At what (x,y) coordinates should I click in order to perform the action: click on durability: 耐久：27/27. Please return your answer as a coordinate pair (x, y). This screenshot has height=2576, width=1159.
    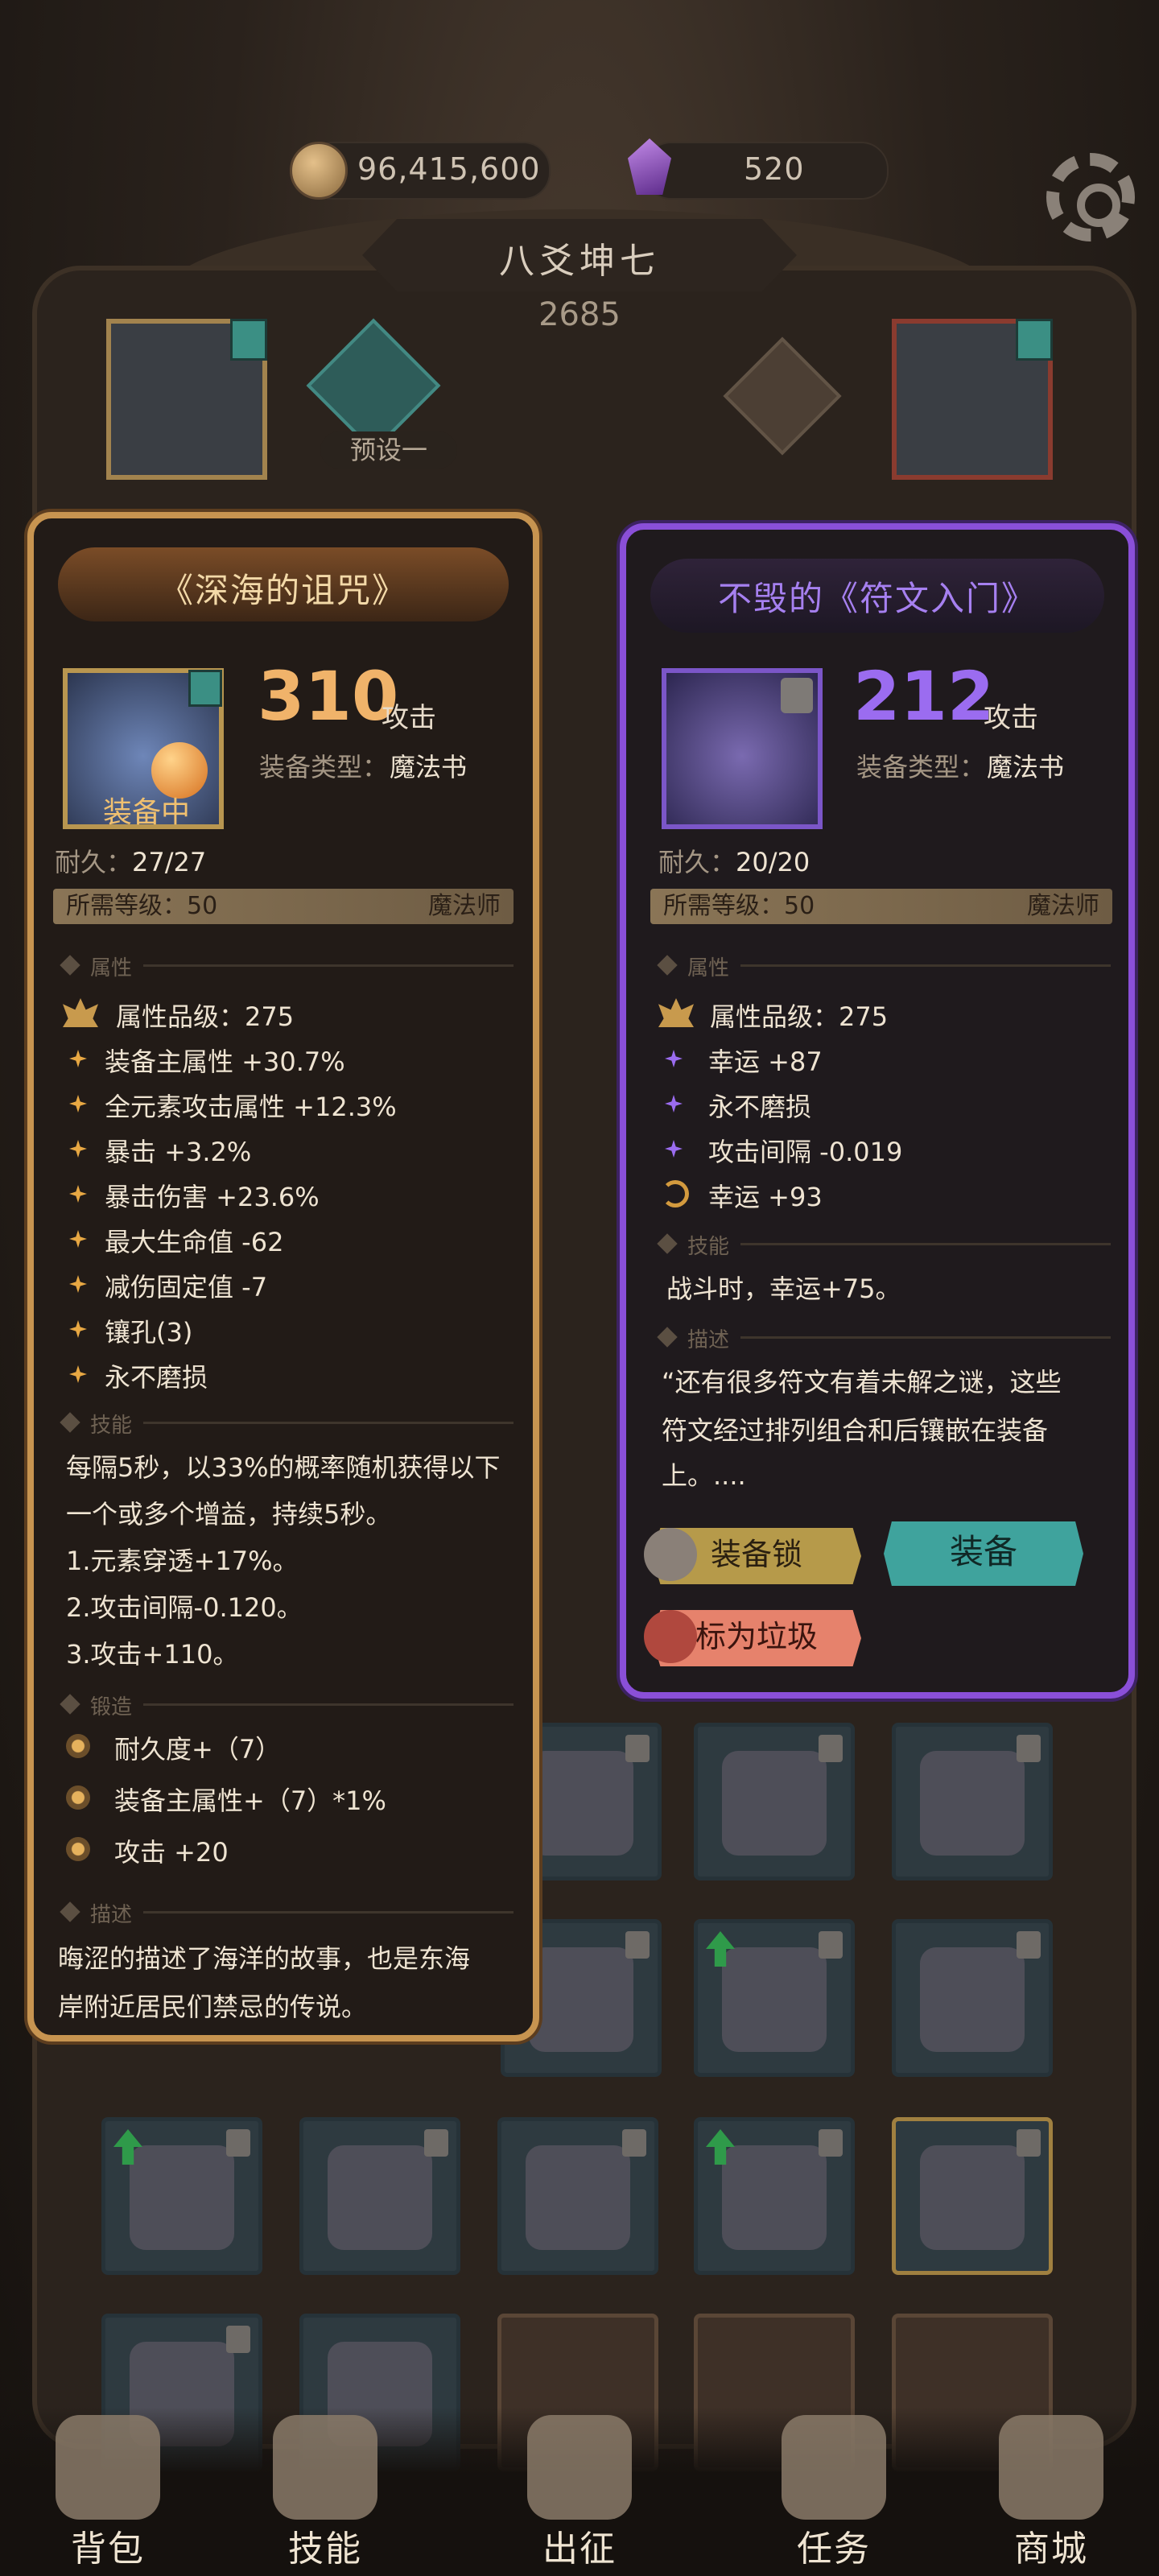
    Looking at the image, I should click on (130, 860).